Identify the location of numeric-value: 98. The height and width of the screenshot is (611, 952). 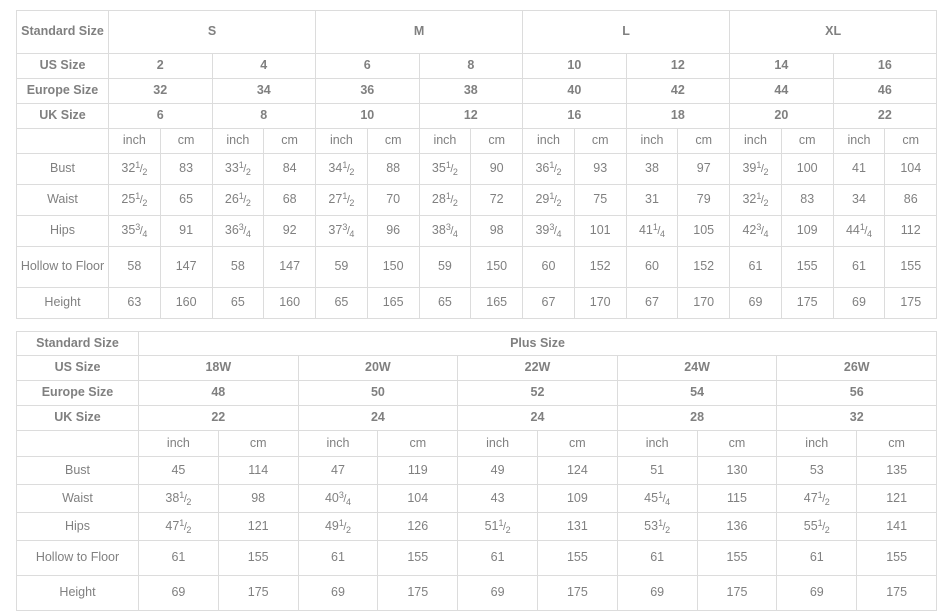
(258, 497).